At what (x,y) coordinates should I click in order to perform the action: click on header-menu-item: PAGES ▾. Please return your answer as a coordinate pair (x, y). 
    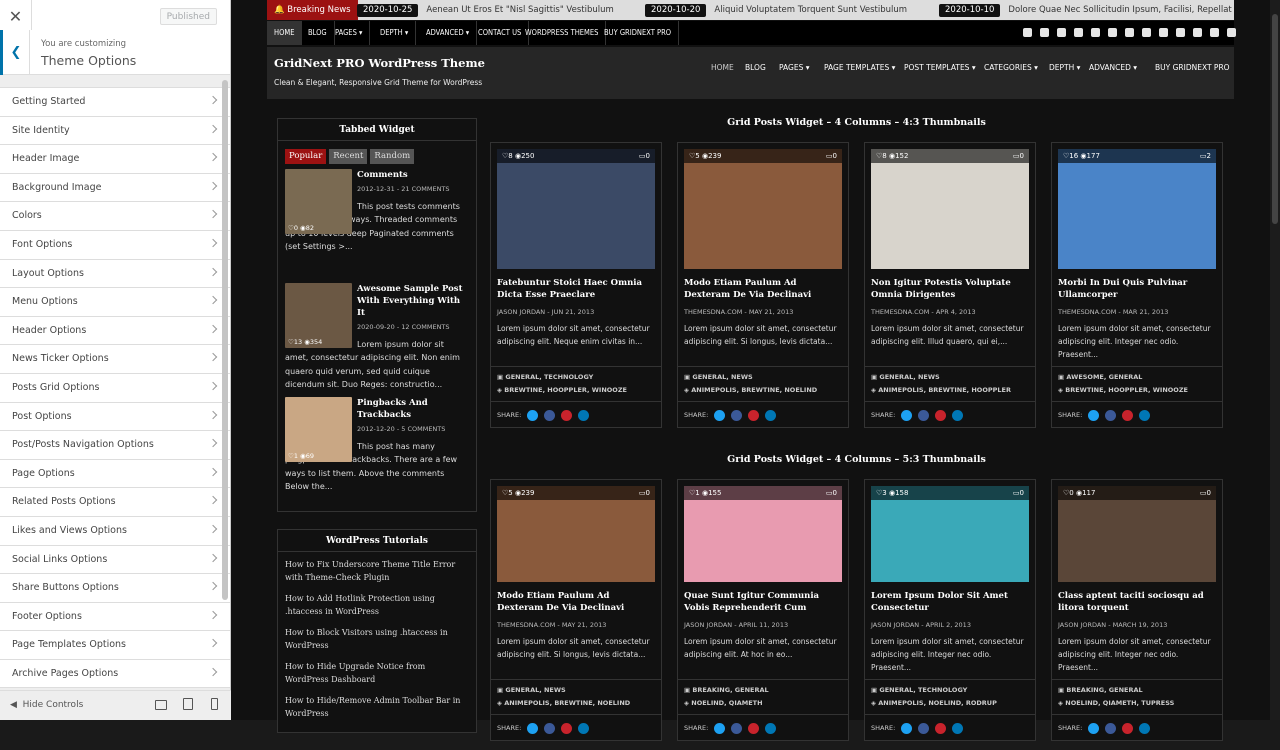
    Looking at the image, I should click on (794, 67).